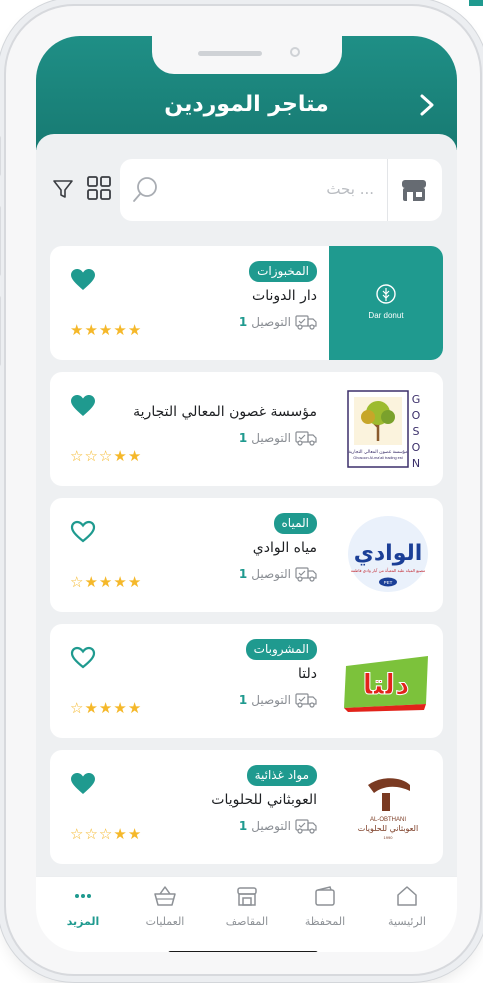  Describe the element at coordinates (63, 189) in the screenshot. I see `filter-icon` at that location.